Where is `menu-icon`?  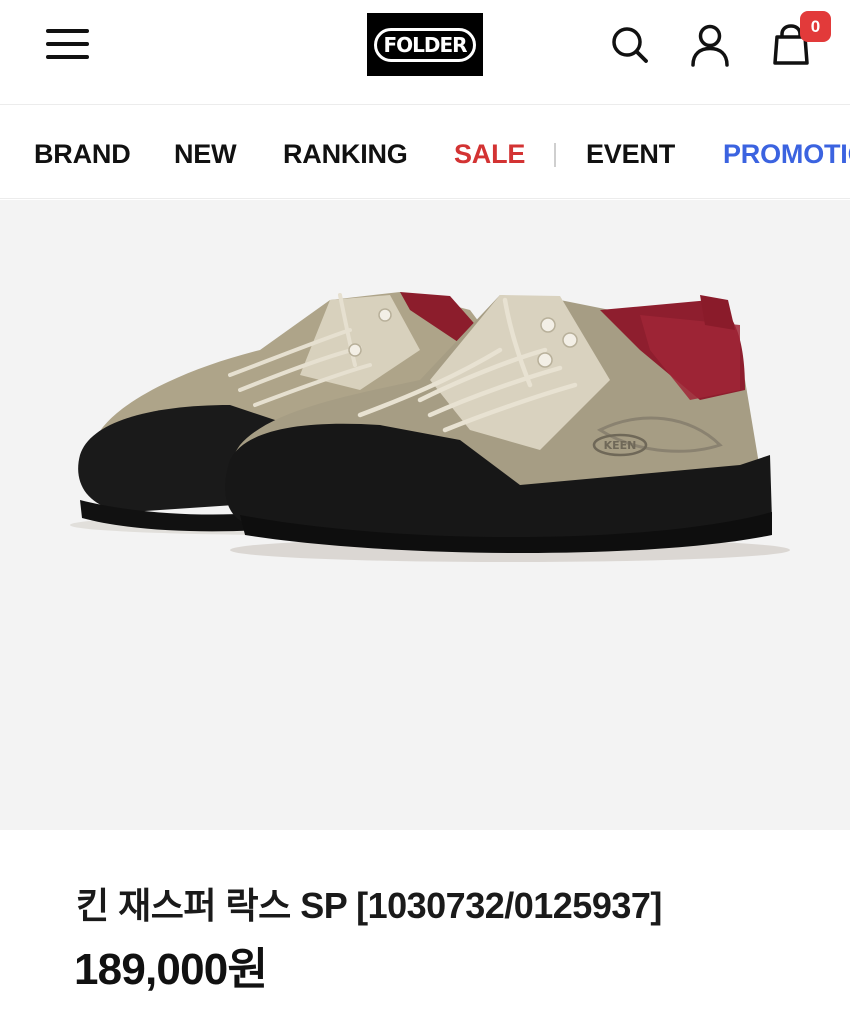 menu-icon is located at coordinates (68, 45).